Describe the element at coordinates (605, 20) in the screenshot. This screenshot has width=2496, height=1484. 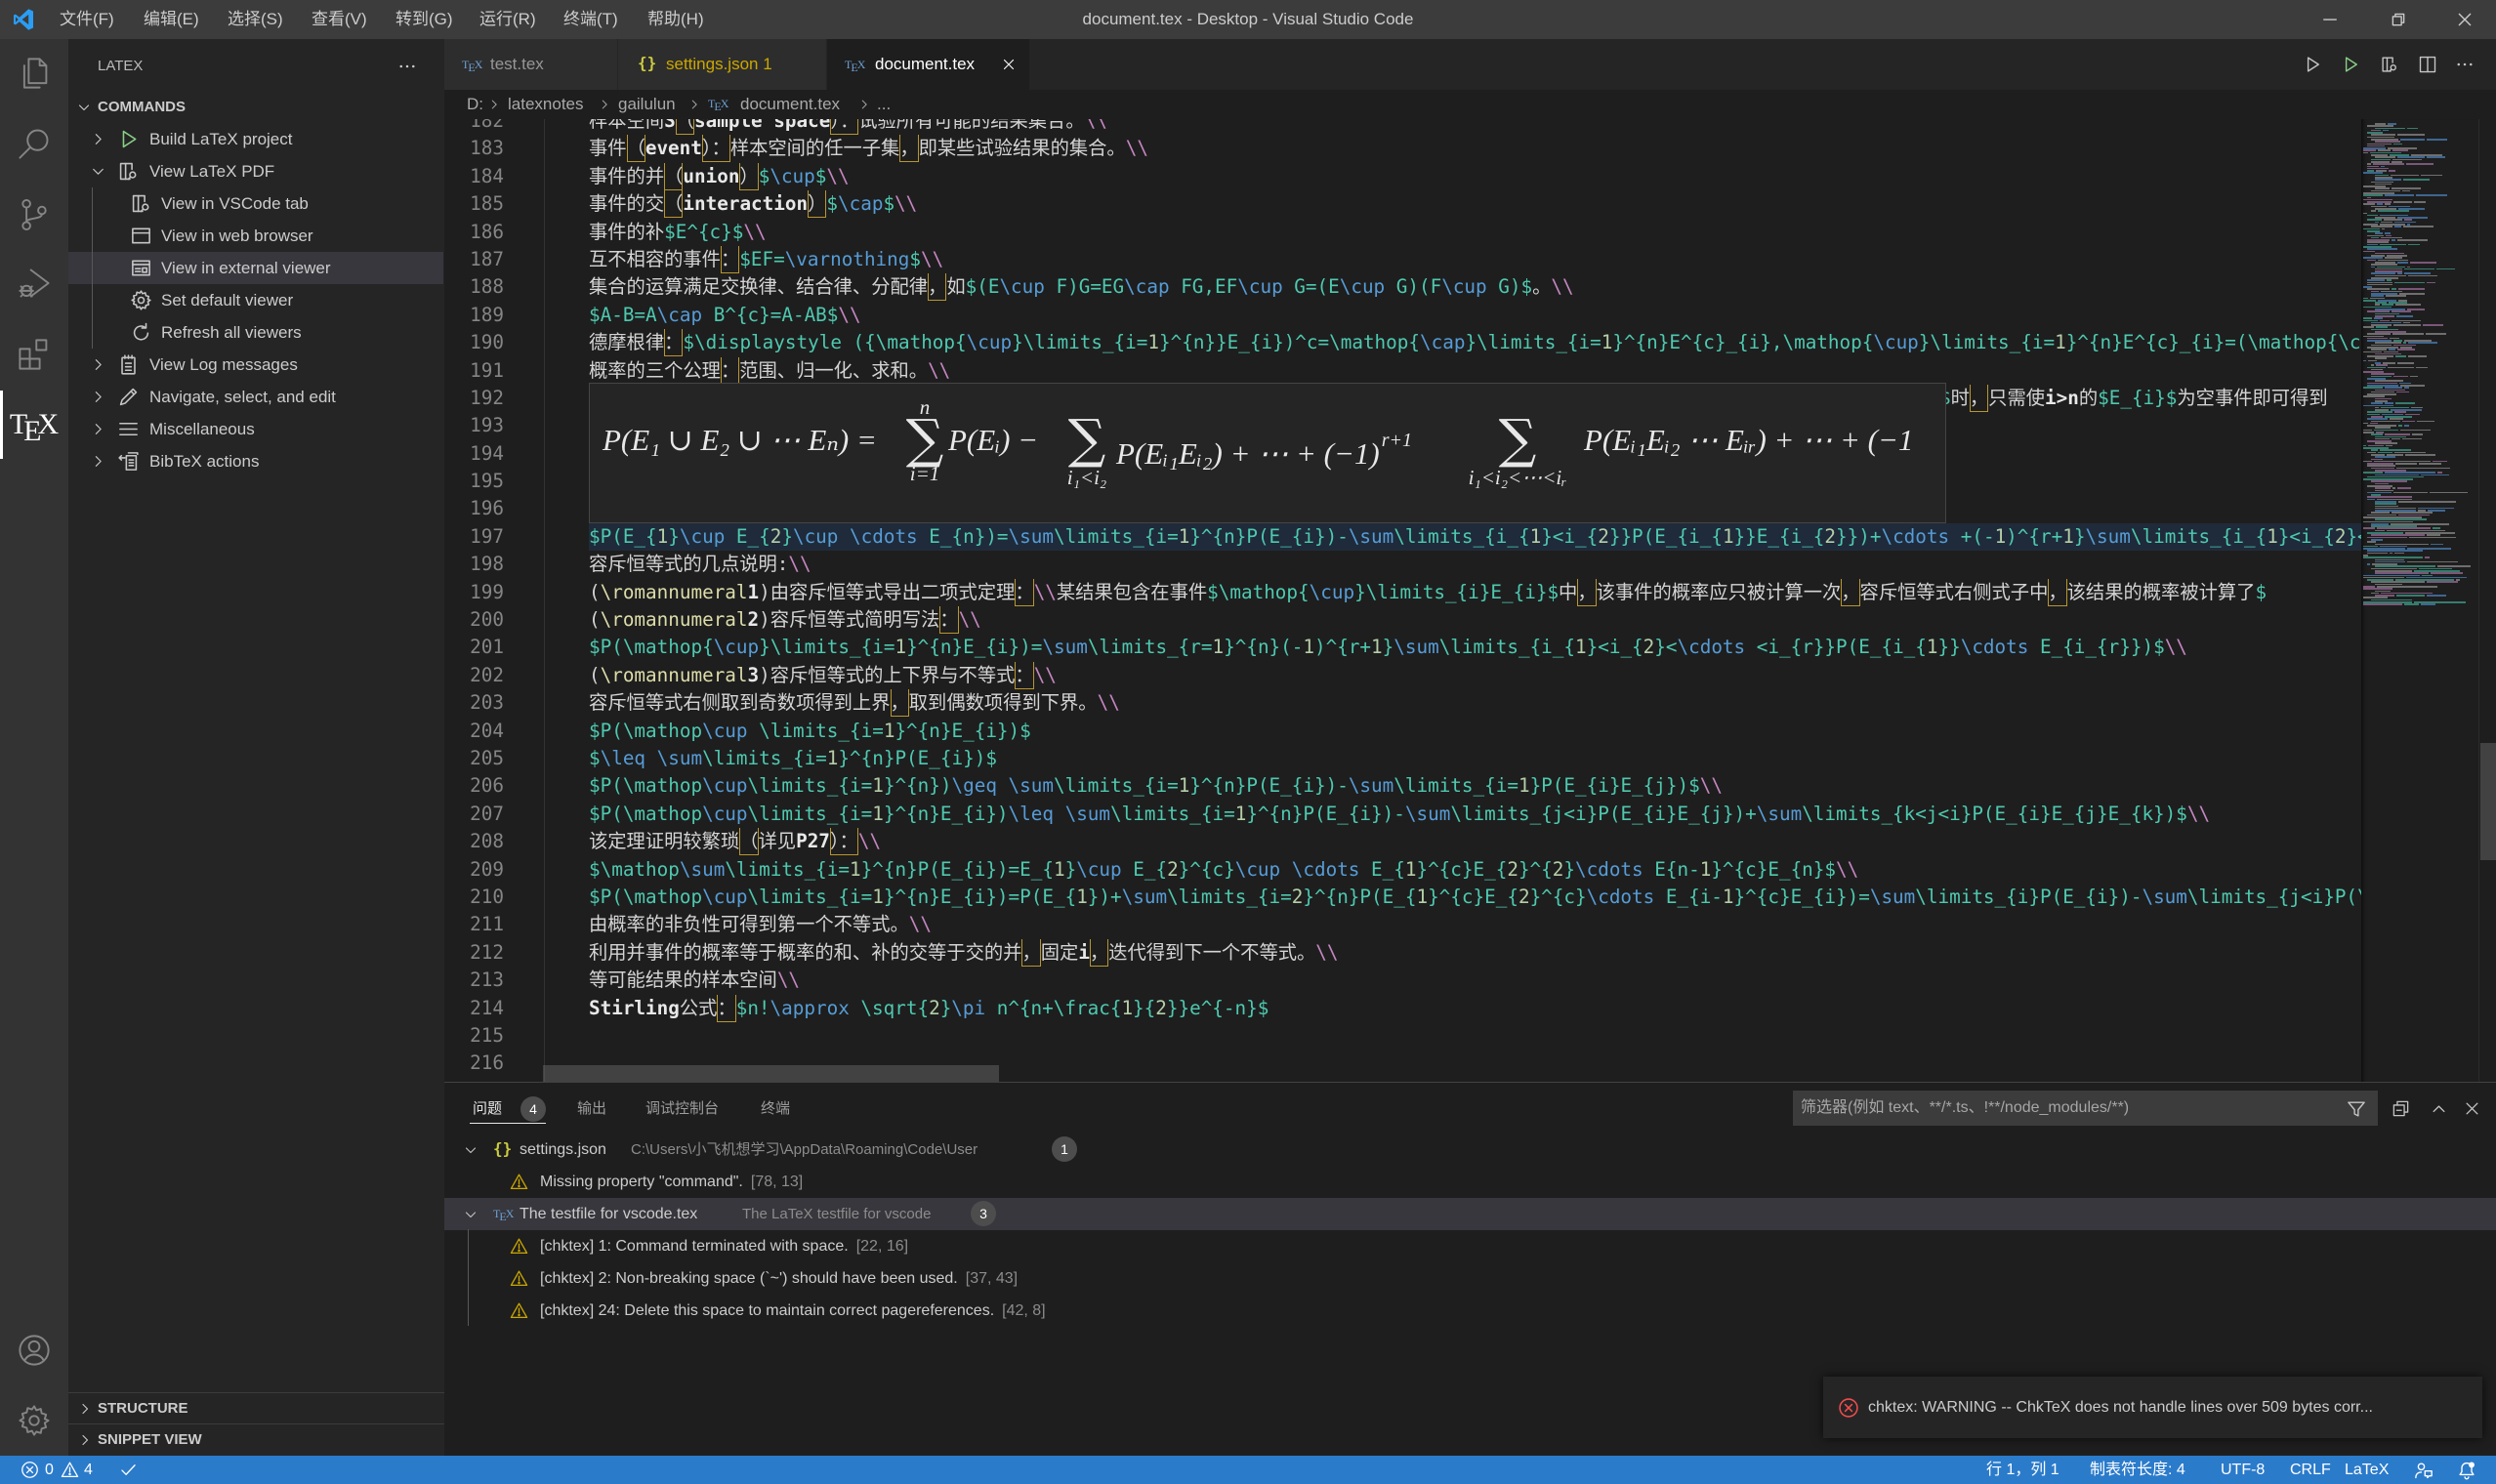
I see `menu-terminal: 终端(T)` at that location.